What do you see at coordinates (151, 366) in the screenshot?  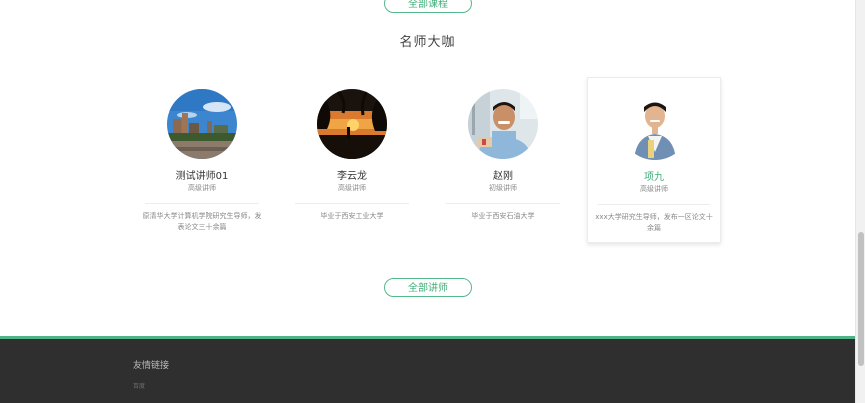 I see `footer-title: 友情链接` at bounding box center [151, 366].